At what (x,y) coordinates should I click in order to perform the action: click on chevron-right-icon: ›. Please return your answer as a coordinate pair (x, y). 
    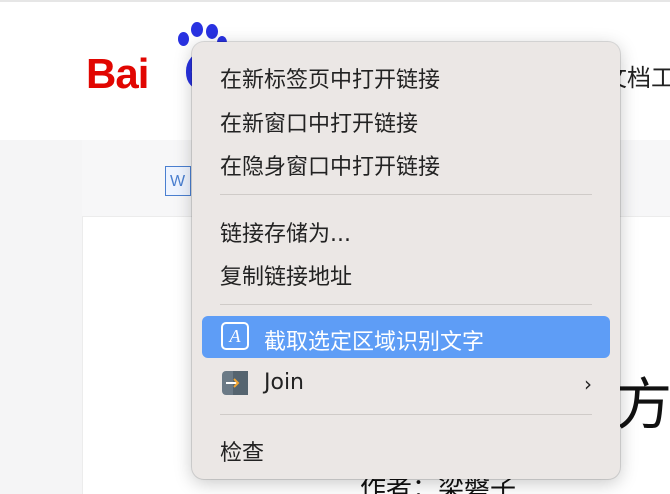
    Looking at the image, I should click on (588, 384).